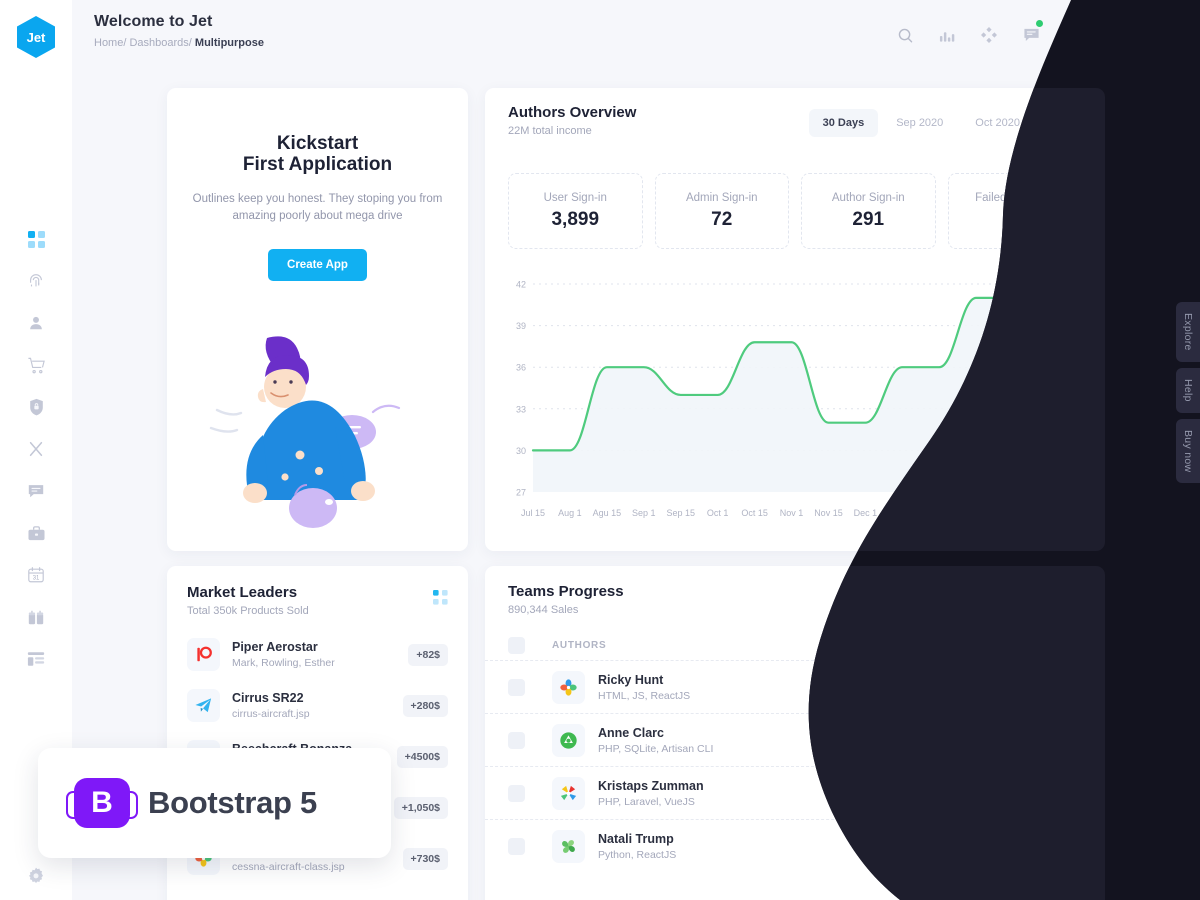  I want to click on side-tabs: Explore Help Buy now, so click(1182, 392).